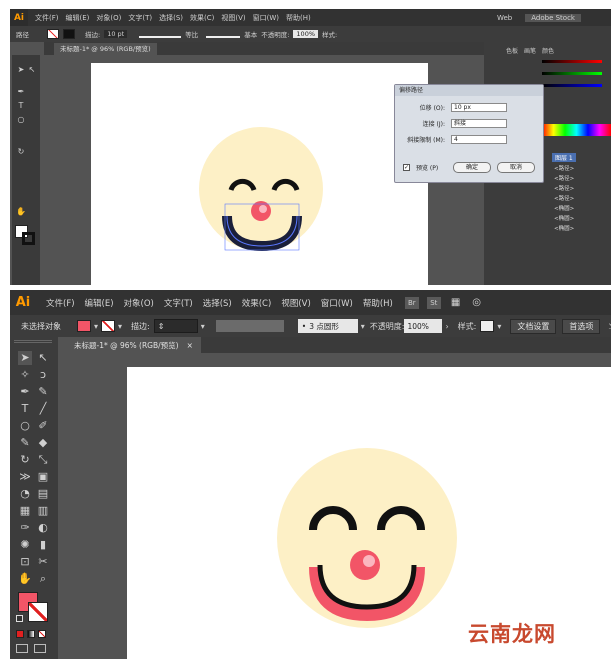 The width and height of the screenshot is (611, 659). Describe the element at coordinates (175, 326) in the screenshot. I see `stroke-weight-stepper: ⇕` at that location.